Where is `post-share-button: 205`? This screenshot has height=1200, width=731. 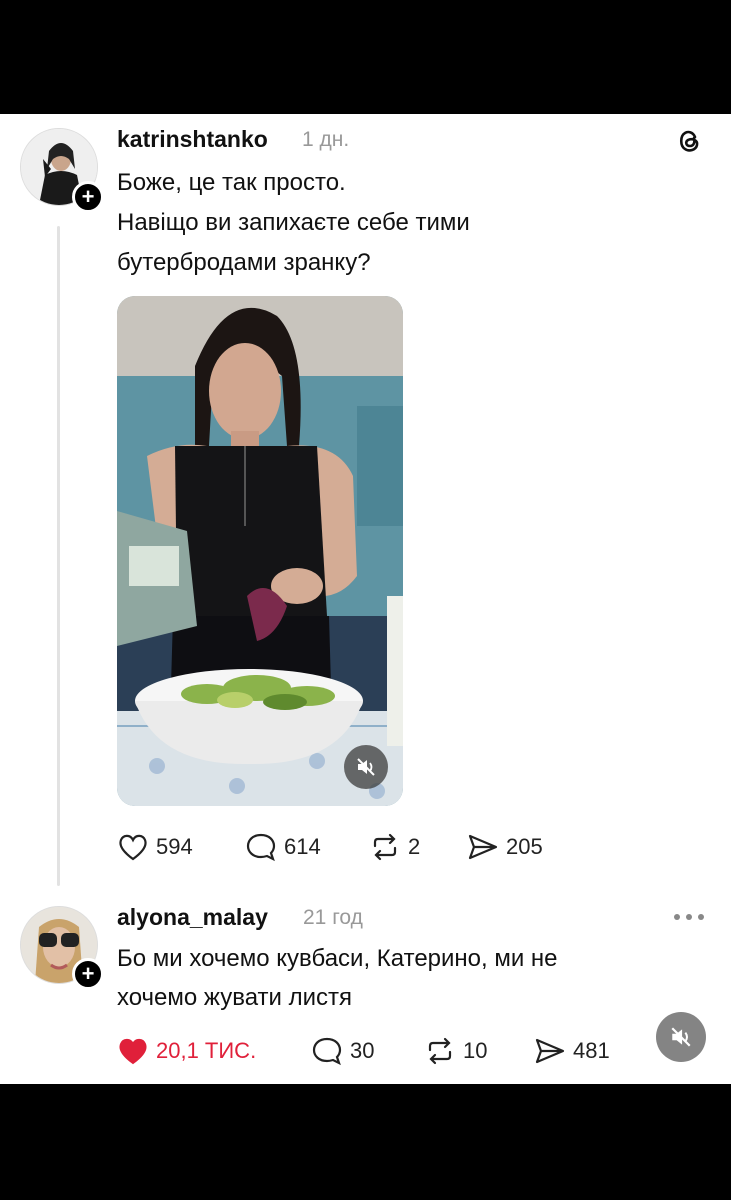 post-share-button: 205 is located at coordinates (505, 847).